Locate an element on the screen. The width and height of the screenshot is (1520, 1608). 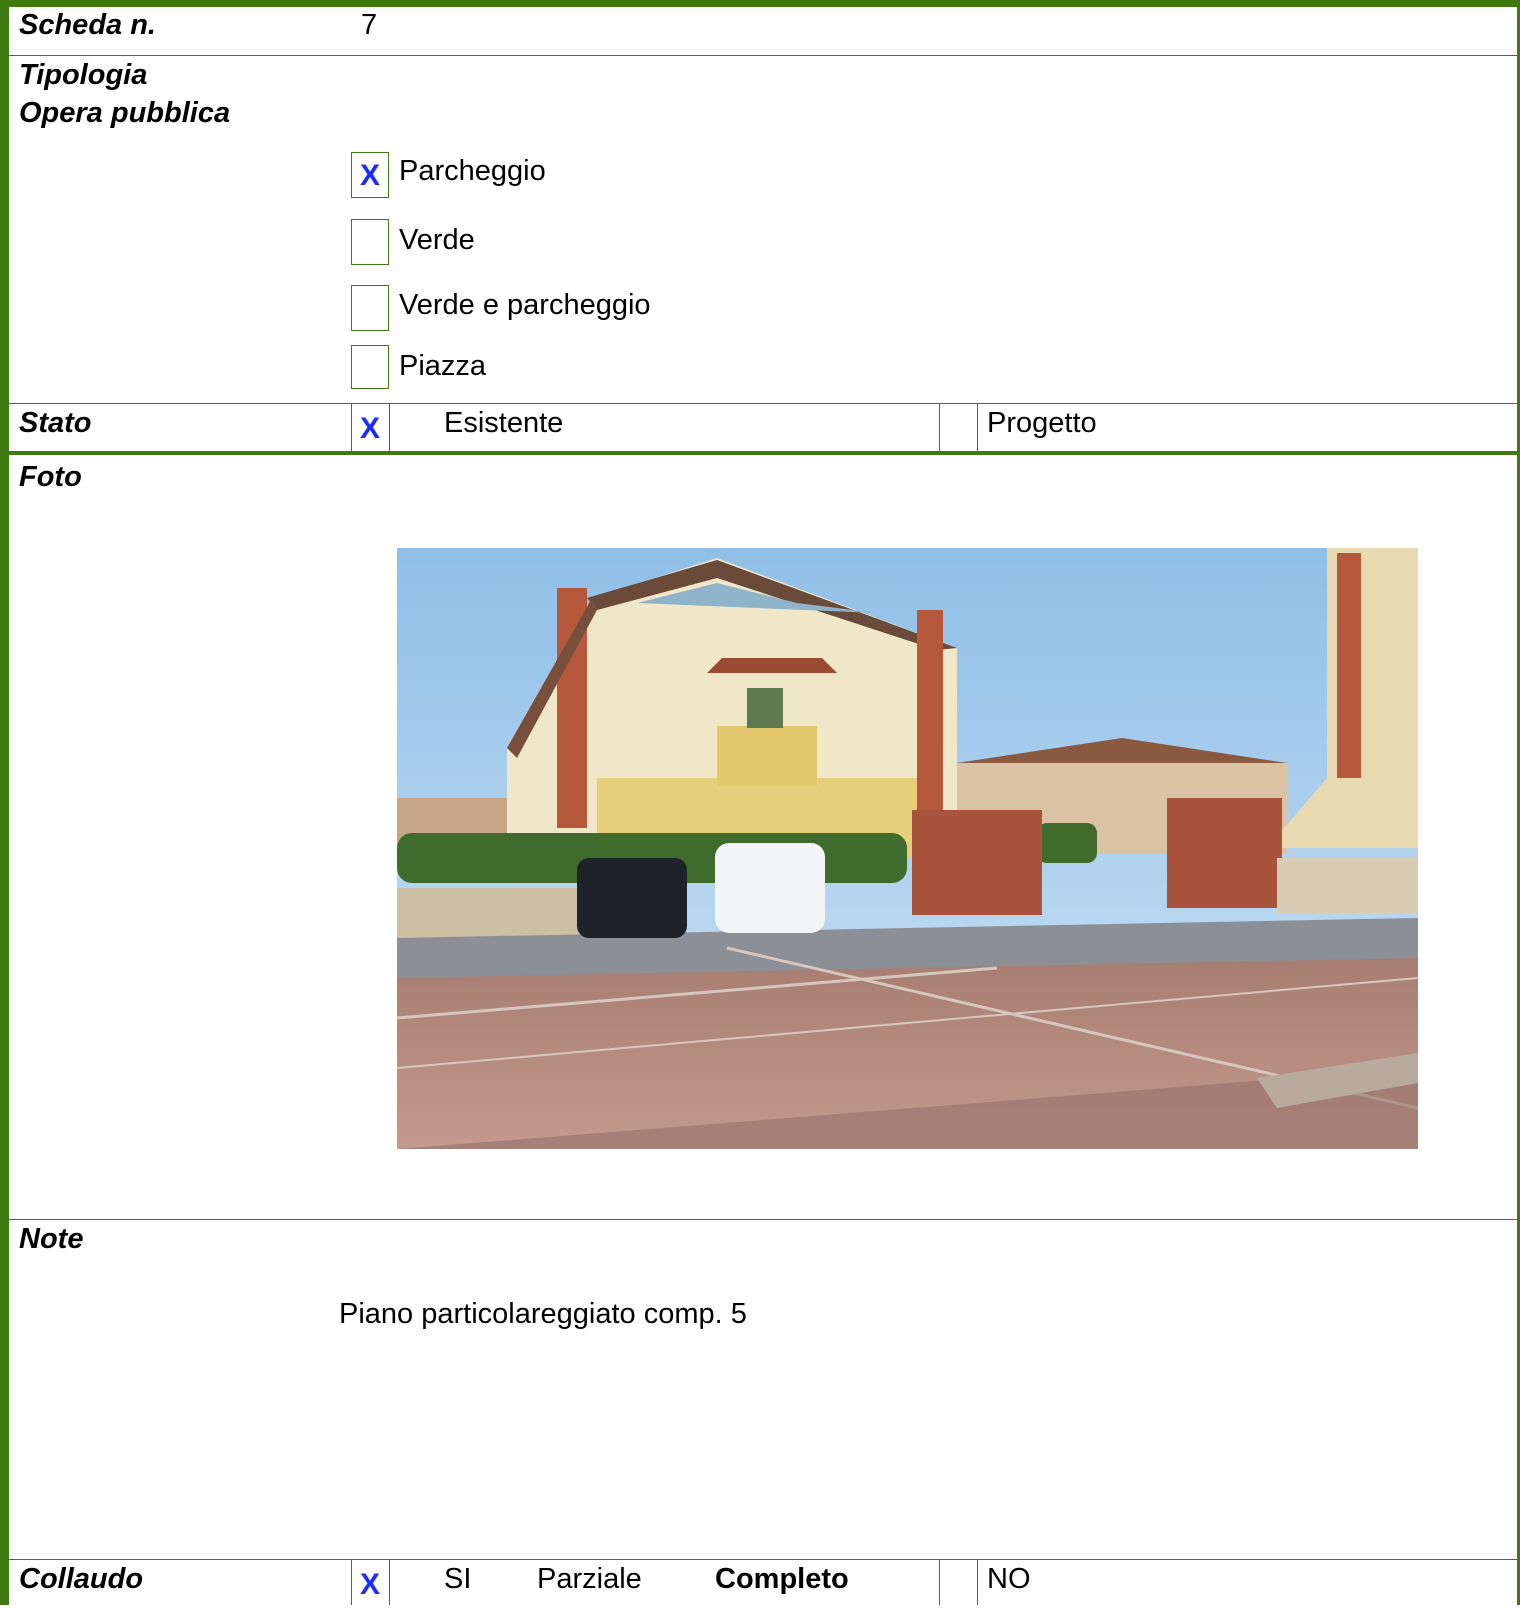
note-text: Piano particolareggiato comp. 5 is located at coordinates (543, 1314).